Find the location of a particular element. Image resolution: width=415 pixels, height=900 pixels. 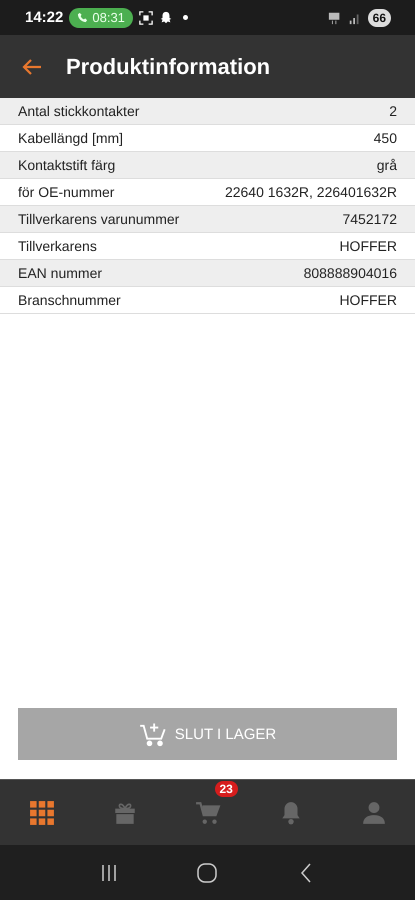

call-pill: 08:31 is located at coordinates (101, 18).